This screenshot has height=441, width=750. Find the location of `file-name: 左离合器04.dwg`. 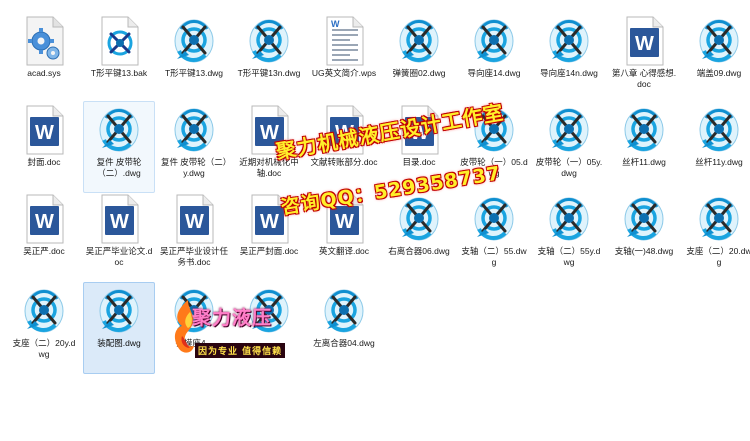

file-name: 左离合器04.dwg is located at coordinates (344, 343).